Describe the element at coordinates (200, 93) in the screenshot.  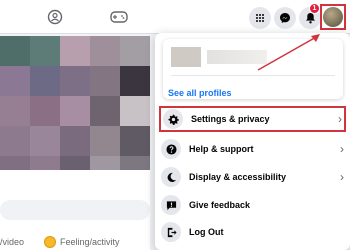
I see `see-all-profiles-link: See all profiles` at that location.